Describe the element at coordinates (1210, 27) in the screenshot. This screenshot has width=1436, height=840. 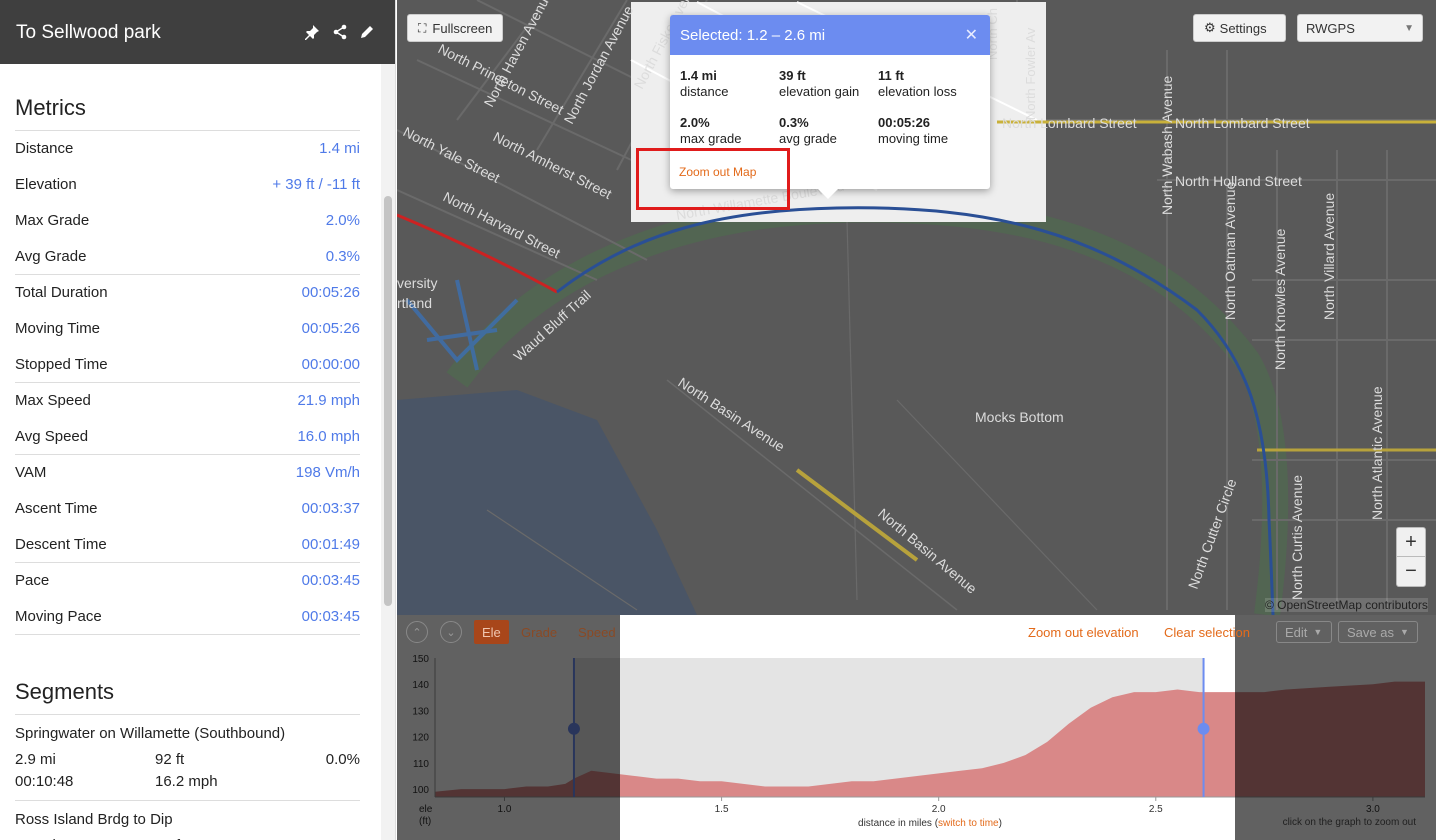
I see `gear-icon: ⚙` at that location.